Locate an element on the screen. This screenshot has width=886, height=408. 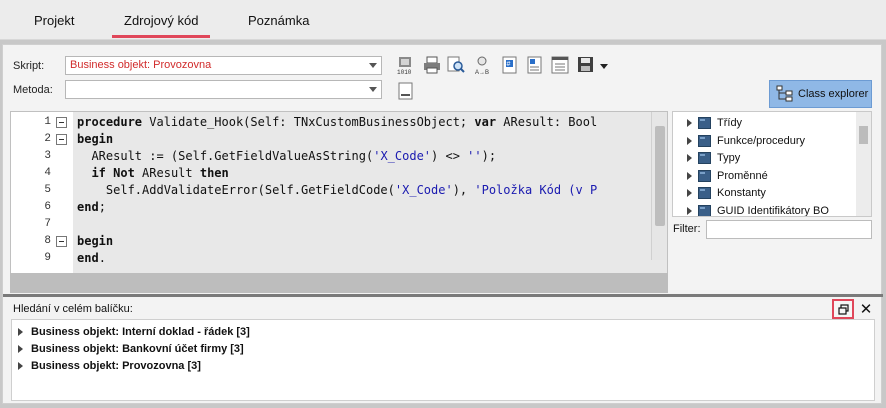
line-gutter: 1 2 3 4 5 6 7 8 9 is located at coordinates (42, 201).